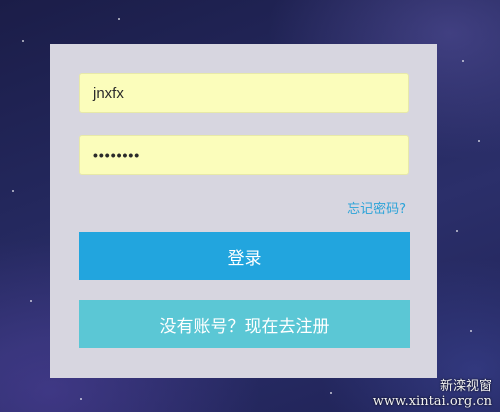 The width and height of the screenshot is (500, 412). I want to click on login-button: 登录, so click(244, 256).